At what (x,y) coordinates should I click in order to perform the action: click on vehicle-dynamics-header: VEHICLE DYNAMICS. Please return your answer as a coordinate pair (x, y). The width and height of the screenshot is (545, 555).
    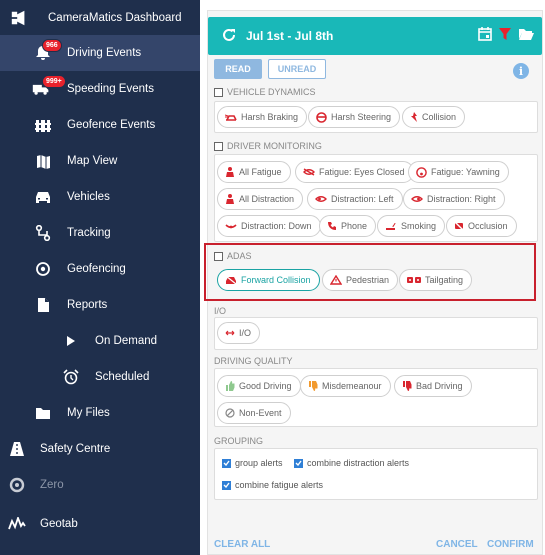
    Looking at the image, I should click on (265, 92).